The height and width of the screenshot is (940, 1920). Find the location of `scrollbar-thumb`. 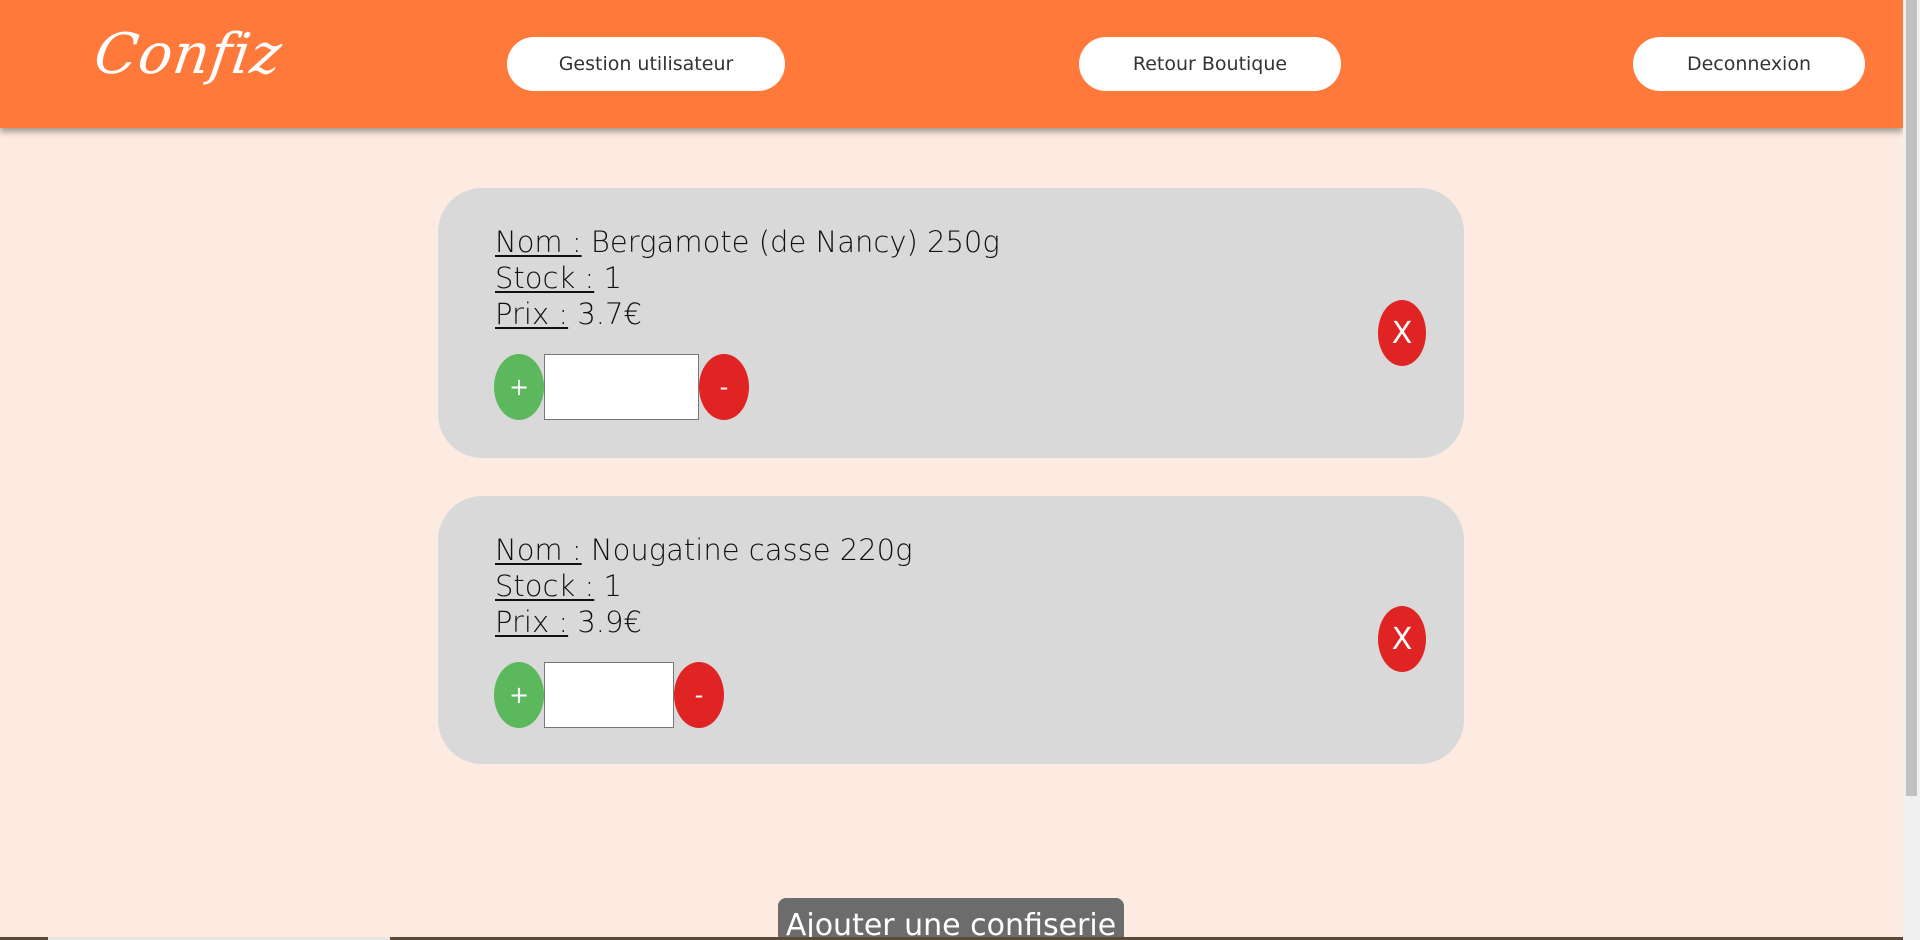

scrollbar-thumb is located at coordinates (1911, 398).